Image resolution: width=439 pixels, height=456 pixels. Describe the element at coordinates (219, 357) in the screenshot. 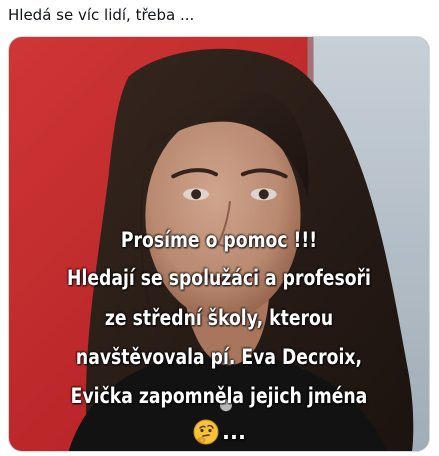

I see `caption-line-4: navštěvovala pí. Eva Decroix,` at that location.